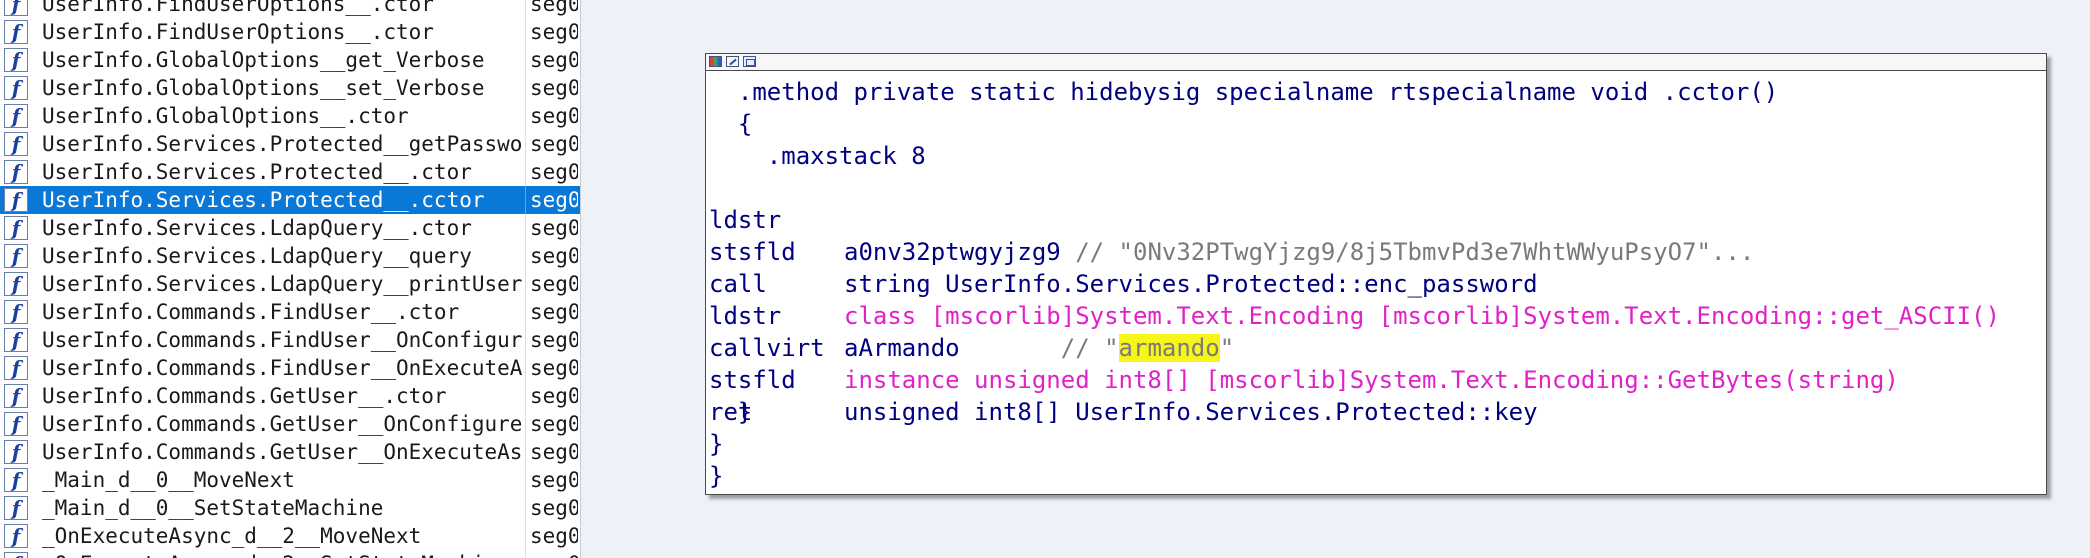 The width and height of the screenshot is (2090, 558). I want to click on graph-overview-icon, so click(749, 61).